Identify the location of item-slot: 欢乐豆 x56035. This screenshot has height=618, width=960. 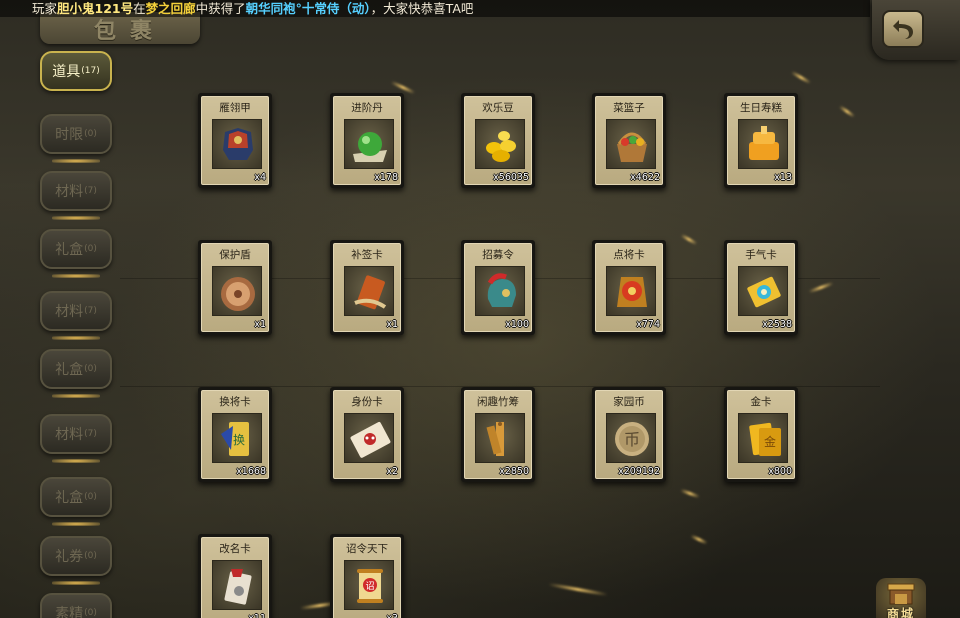
(498, 140).